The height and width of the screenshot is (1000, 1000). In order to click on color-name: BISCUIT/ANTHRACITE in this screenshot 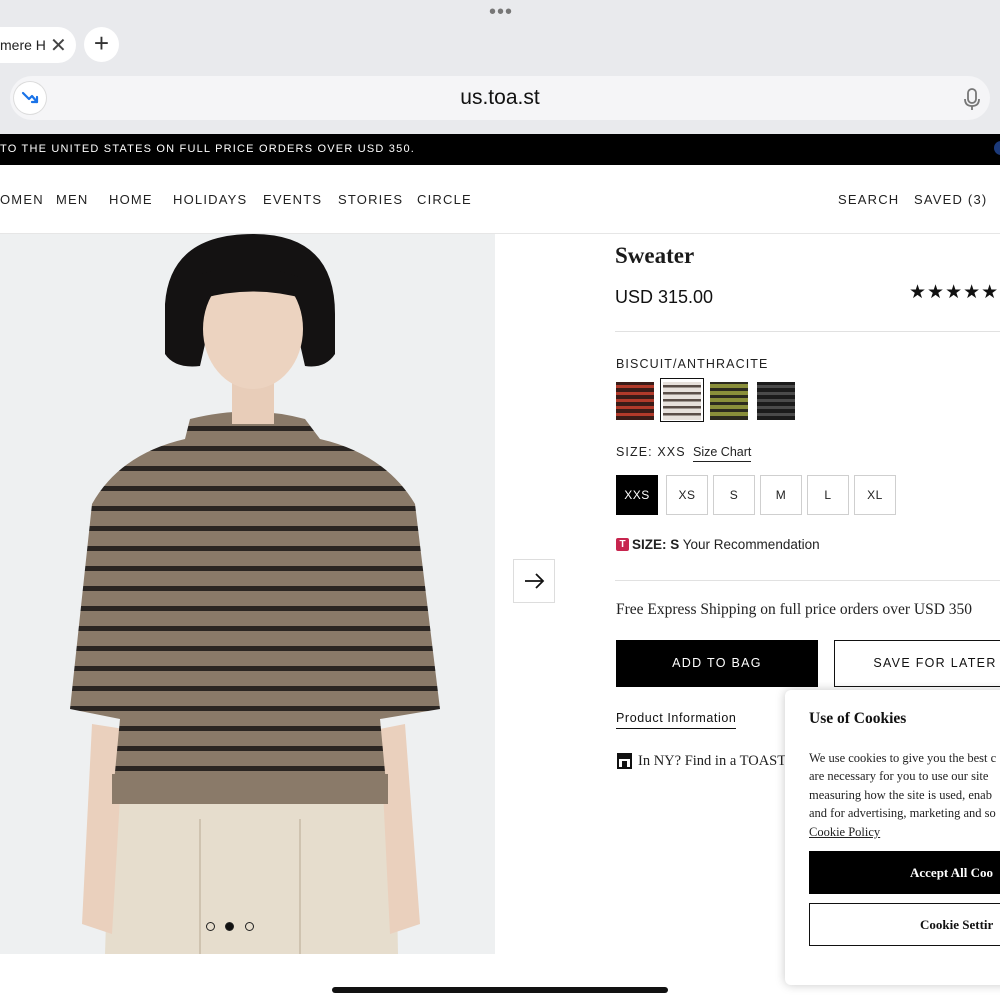, I will do `click(692, 364)`.